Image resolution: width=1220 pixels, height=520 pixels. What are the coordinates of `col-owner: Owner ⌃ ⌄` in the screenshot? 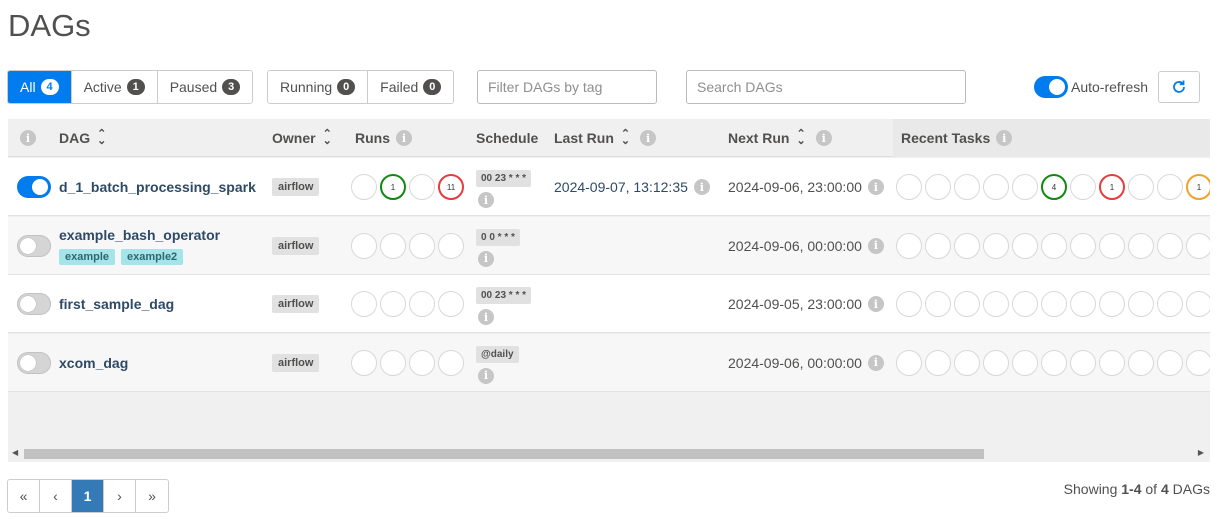 It's located at (302, 138).